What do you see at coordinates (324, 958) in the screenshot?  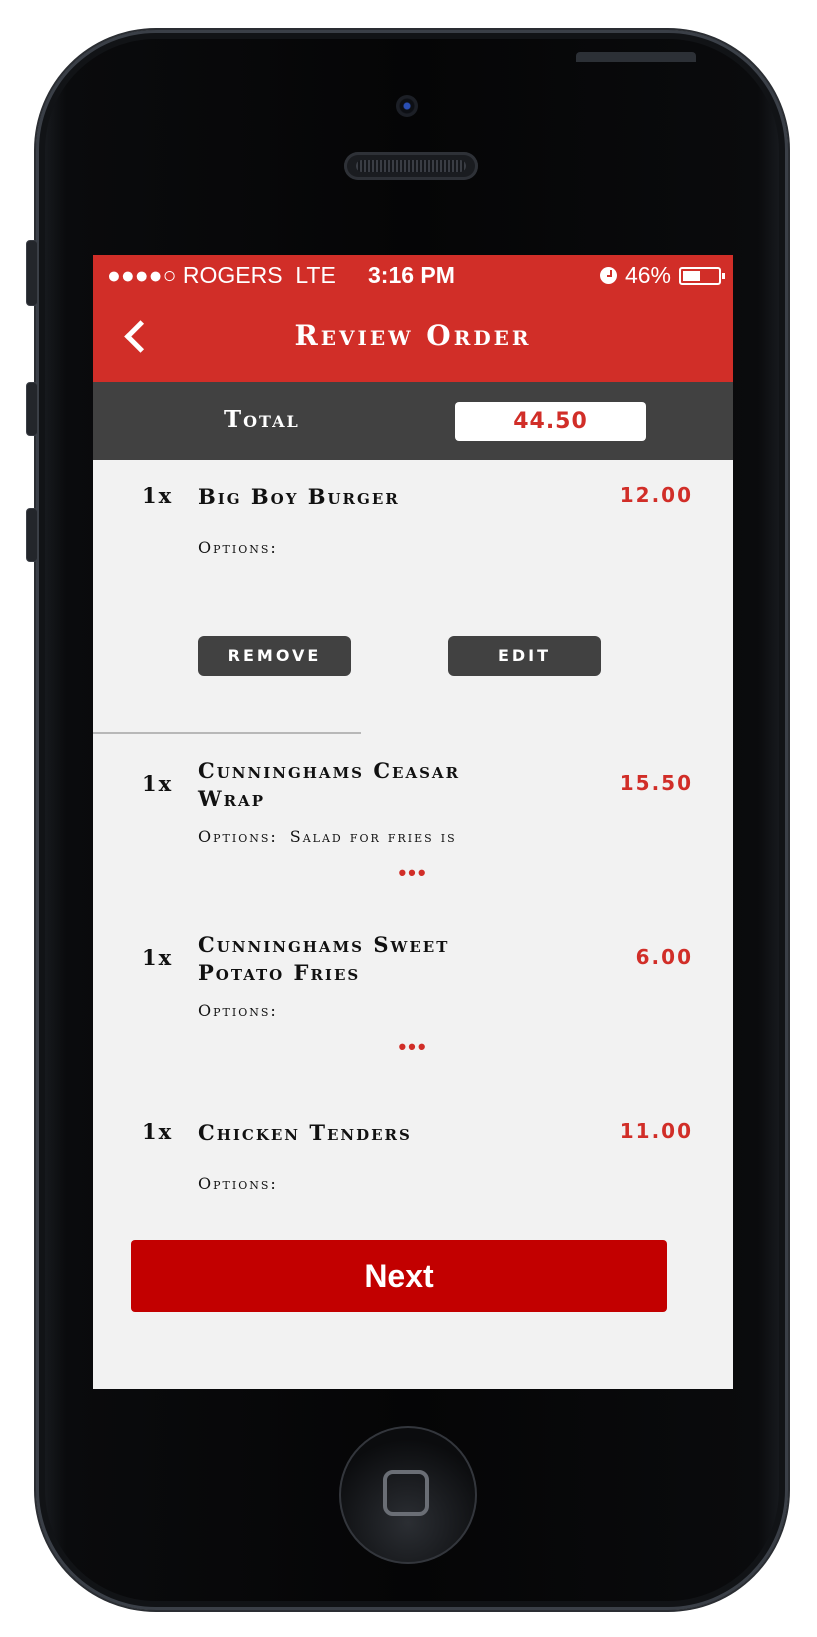 I see `item-name: Cunninghams Sweet Potato Fries` at bounding box center [324, 958].